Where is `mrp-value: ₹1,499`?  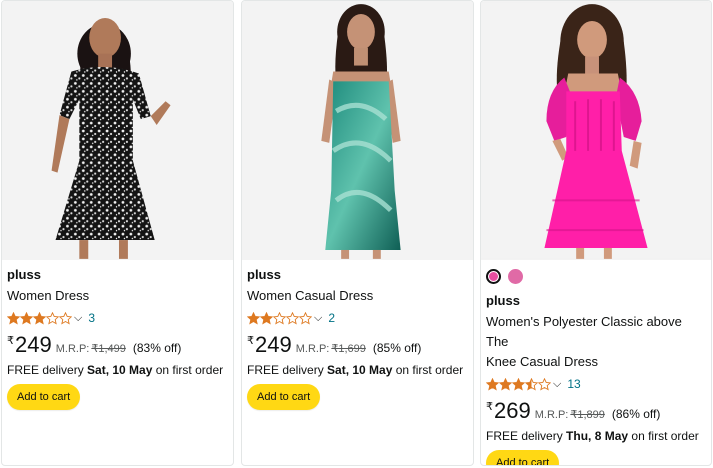 mrp-value: ₹1,499 is located at coordinates (108, 349).